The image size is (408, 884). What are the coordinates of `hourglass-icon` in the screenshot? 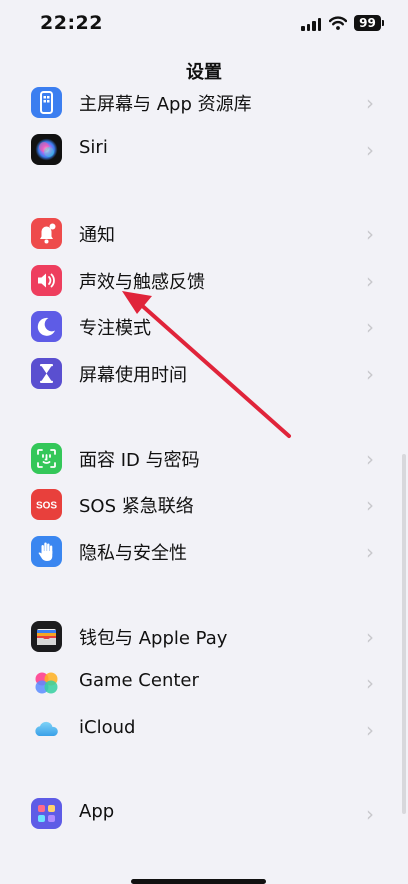 It's located at (46, 373).